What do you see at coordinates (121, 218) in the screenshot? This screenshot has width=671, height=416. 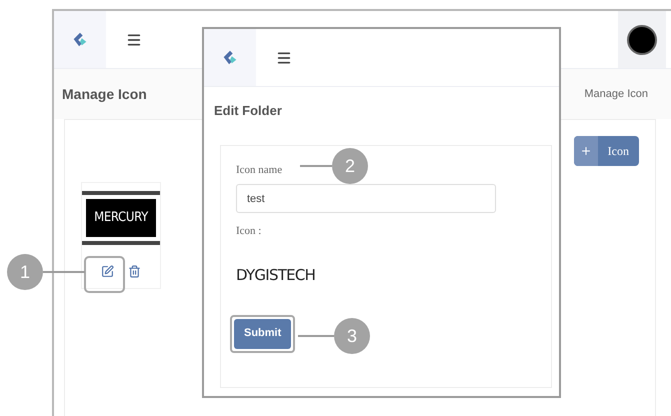 I see `icon-logo: MERCURY` at bounding box center [121, 218].